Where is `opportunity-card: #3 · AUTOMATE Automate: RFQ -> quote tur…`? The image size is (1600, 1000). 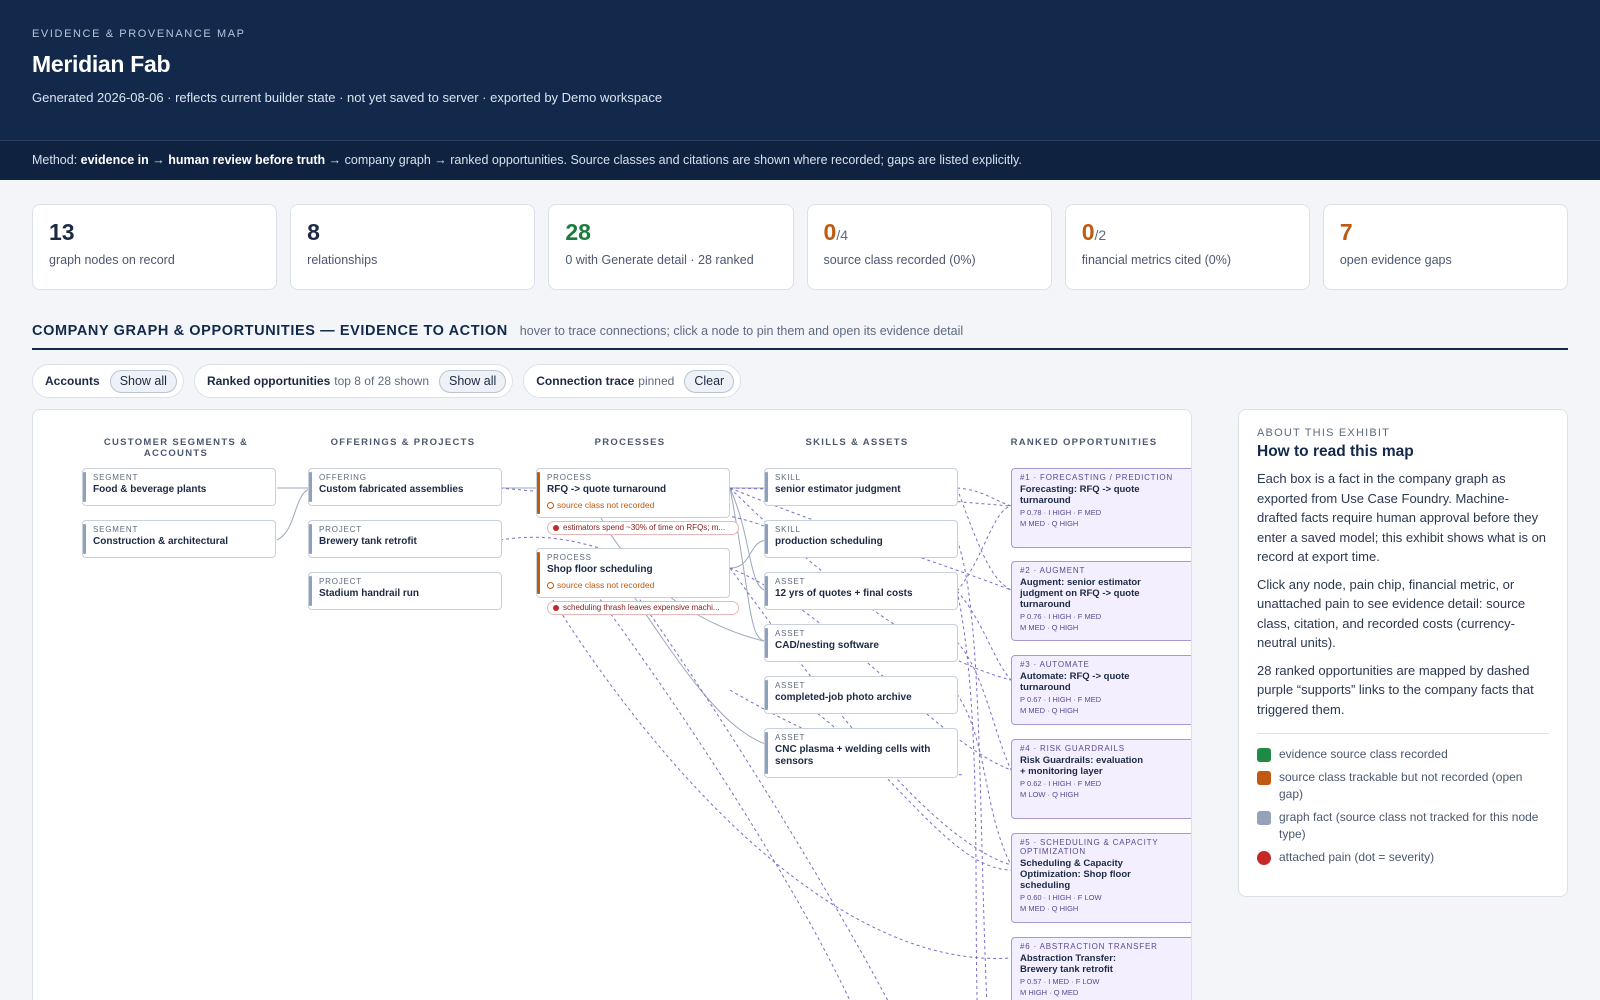 opportunity-card: #3 · AUTOMATE Automate: RFQ -> quote tur… is located at coordinates (1101, 690).